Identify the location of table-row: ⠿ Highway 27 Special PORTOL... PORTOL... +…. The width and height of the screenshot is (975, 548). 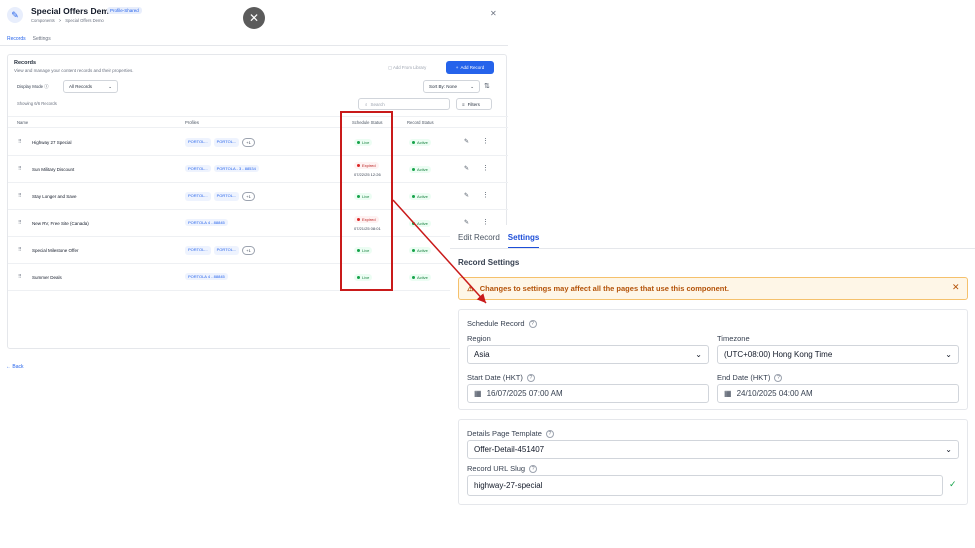
(258, 142).